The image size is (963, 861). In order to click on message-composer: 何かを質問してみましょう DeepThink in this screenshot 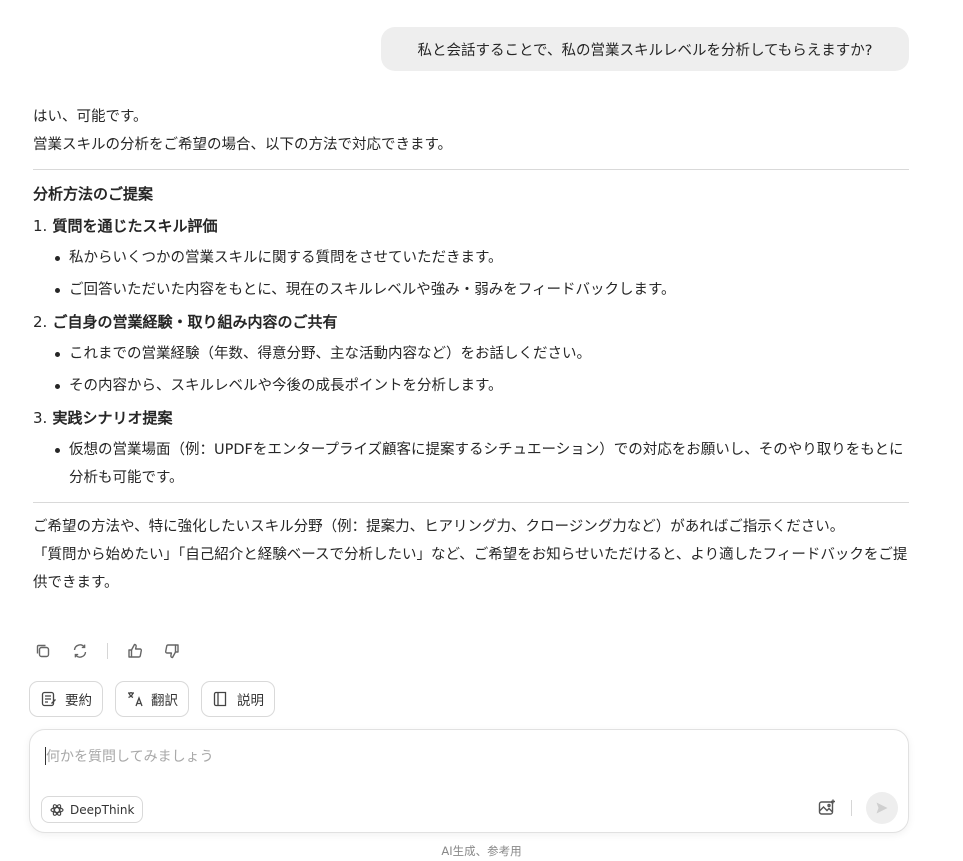, I will do `click(469, 781)`.